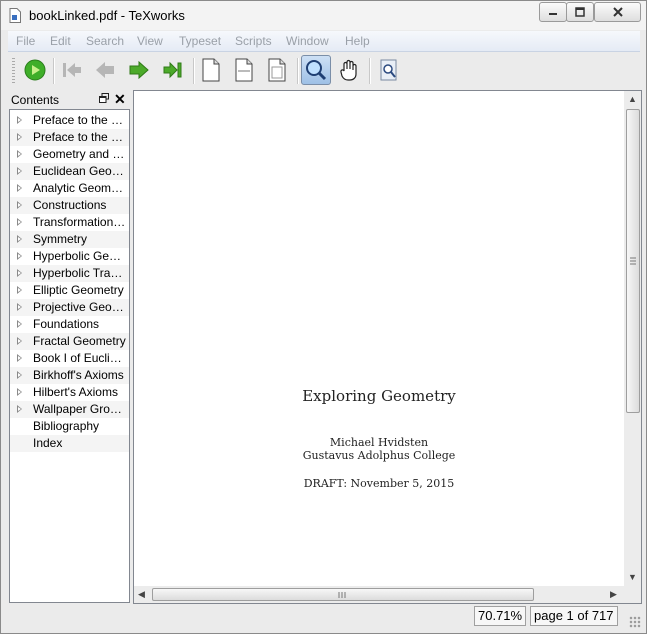 The width and height of the screenshot is (647, 634). I want to click on fit-width-button, so click(244, 70).